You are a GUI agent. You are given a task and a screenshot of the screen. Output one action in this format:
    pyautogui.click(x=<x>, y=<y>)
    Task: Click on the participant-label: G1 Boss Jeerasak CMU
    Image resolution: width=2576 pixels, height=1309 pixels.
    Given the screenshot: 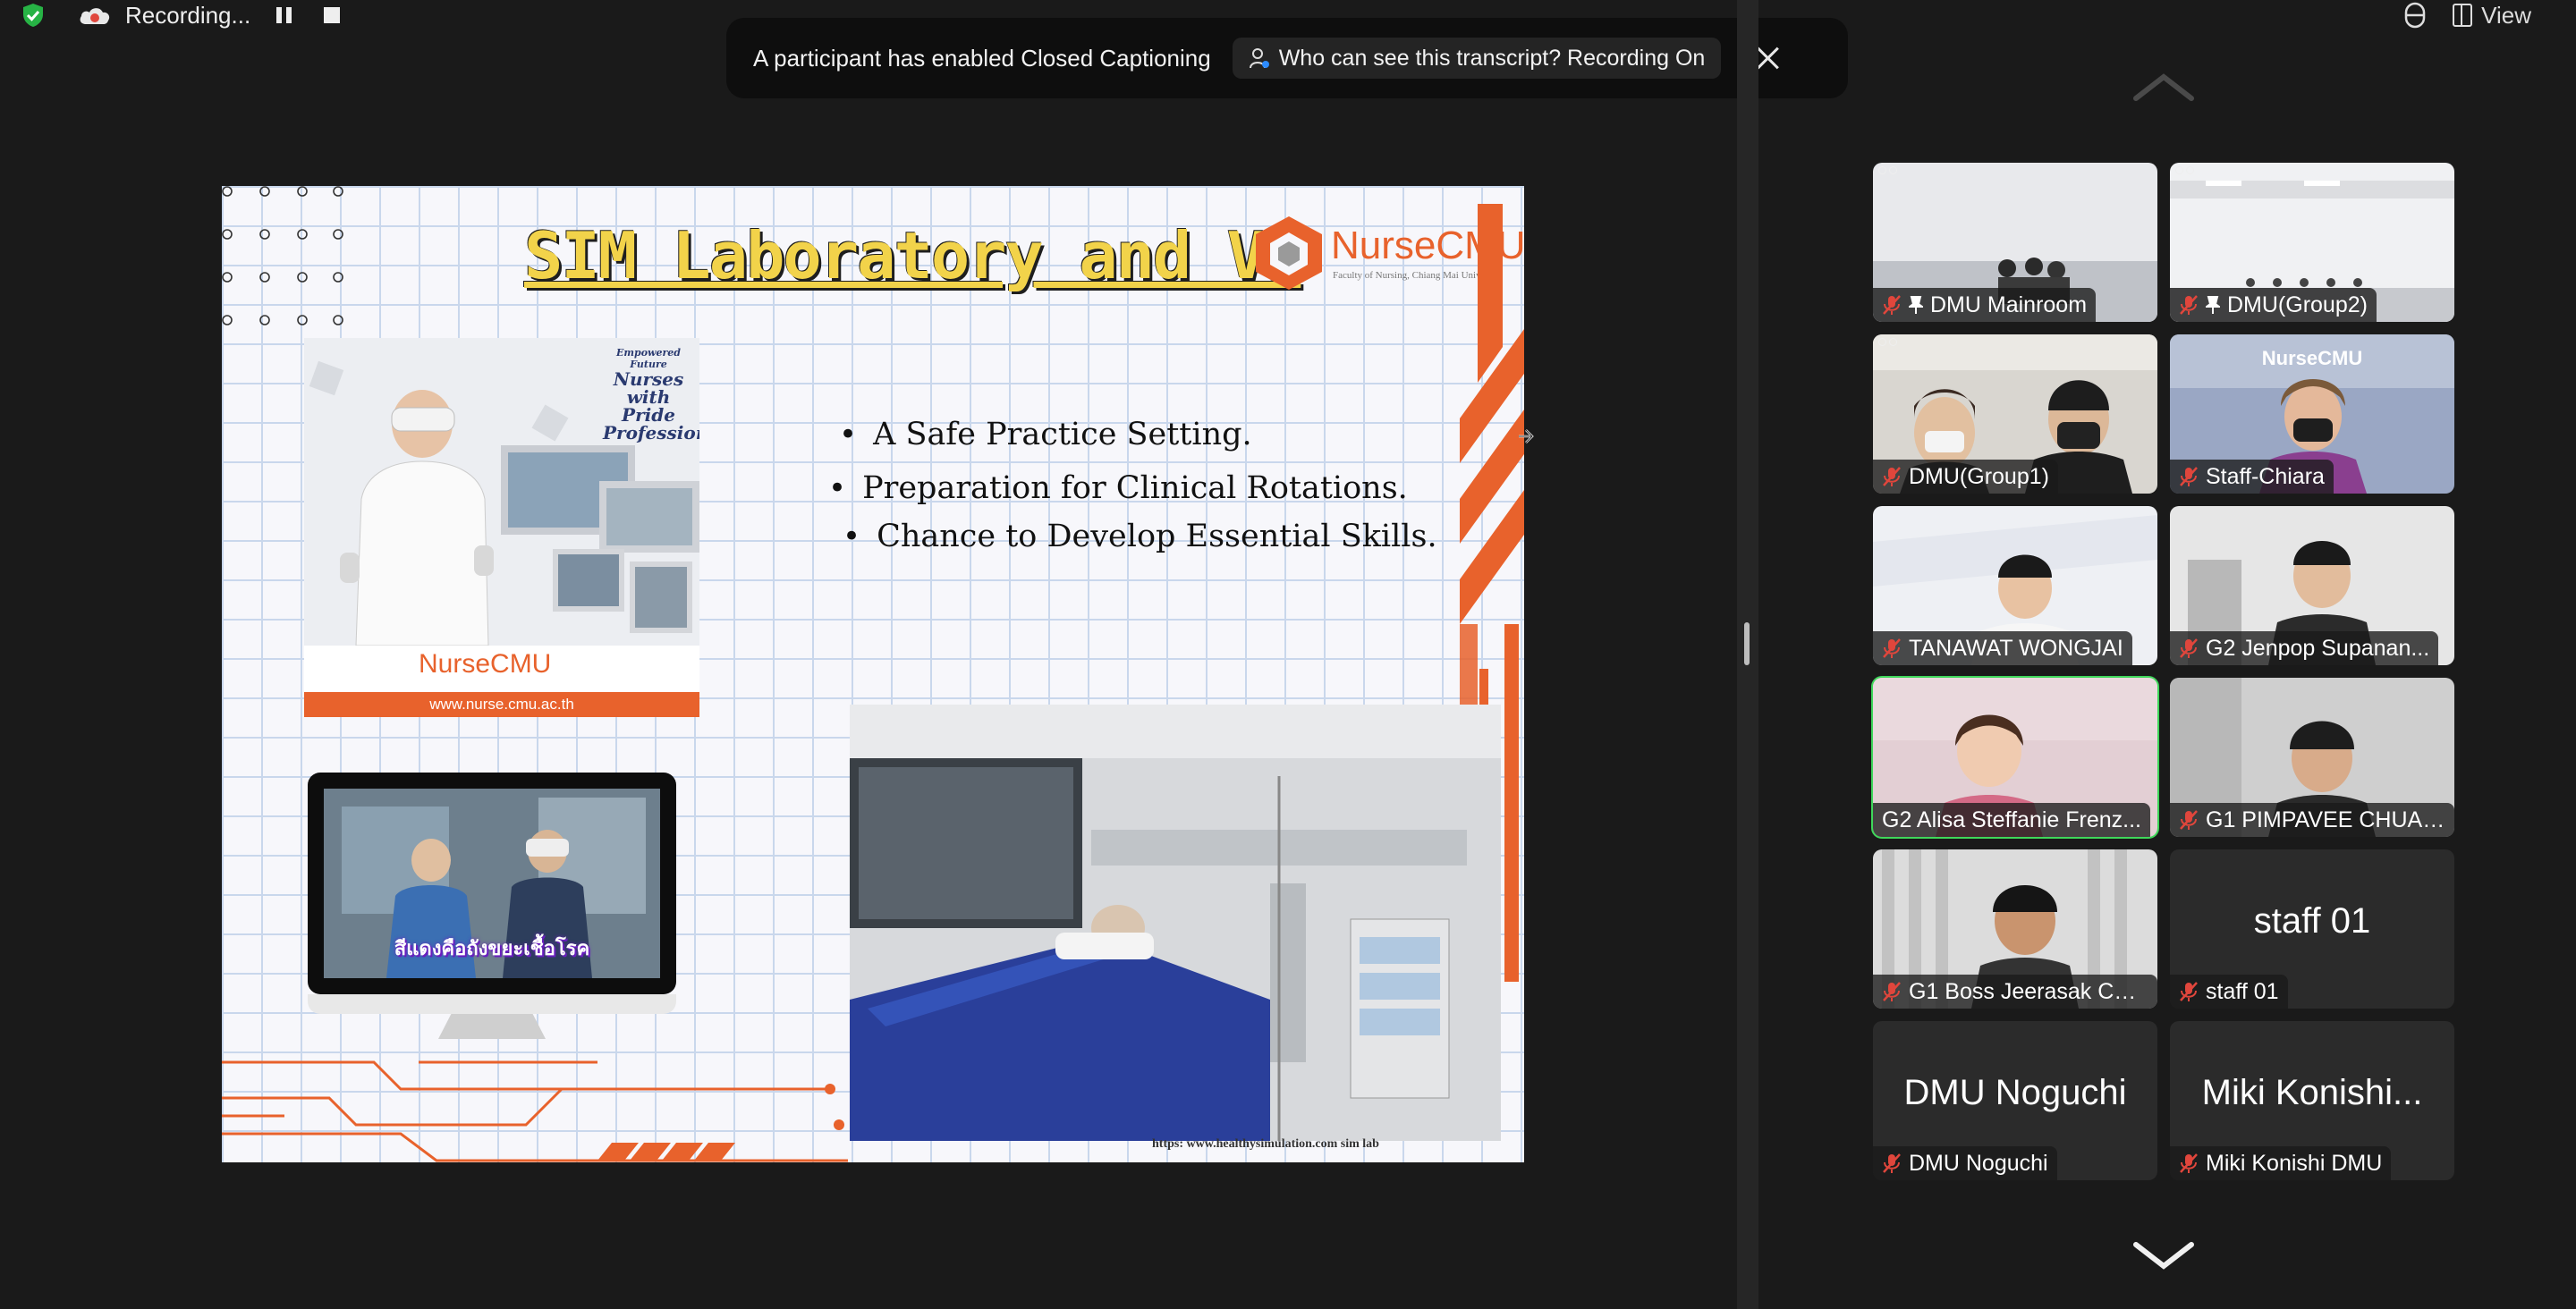 What is the action you would take?
    pyautogui.click(x=2015, y=992)
    